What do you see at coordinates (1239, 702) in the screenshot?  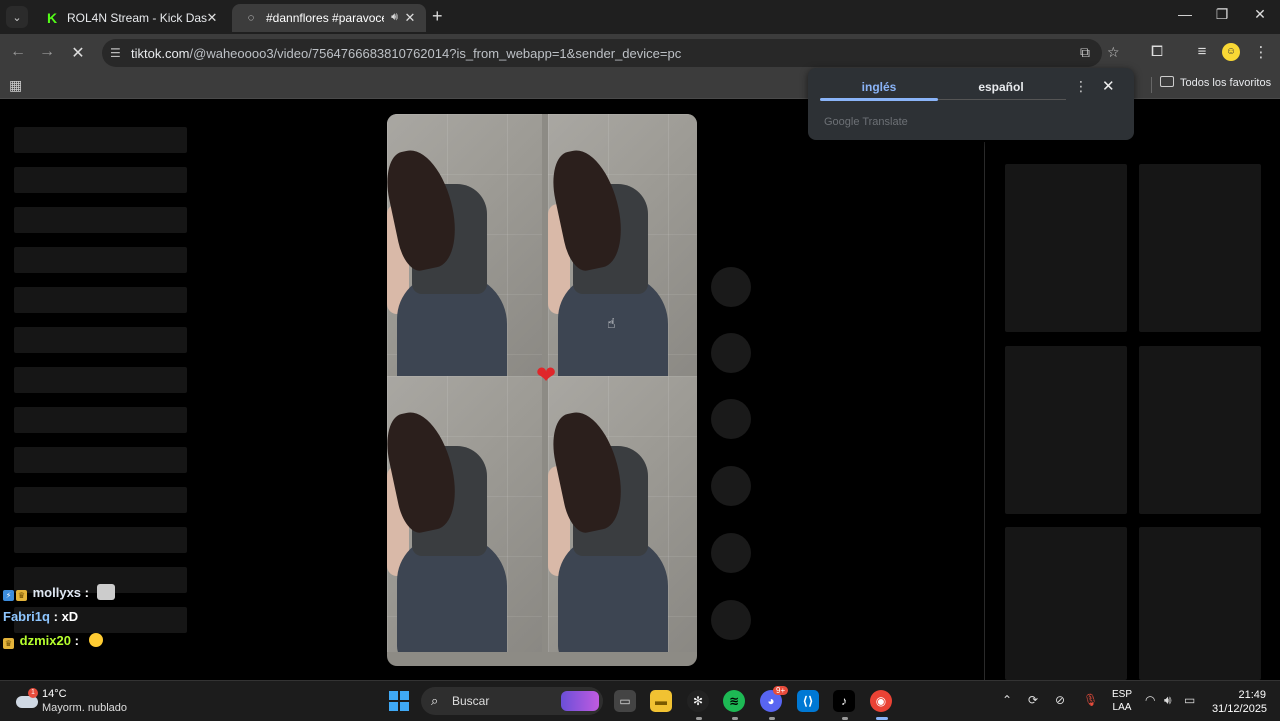 I see `system-clock: 21:49 31/12/2025` at bounding box center [1239, 702].